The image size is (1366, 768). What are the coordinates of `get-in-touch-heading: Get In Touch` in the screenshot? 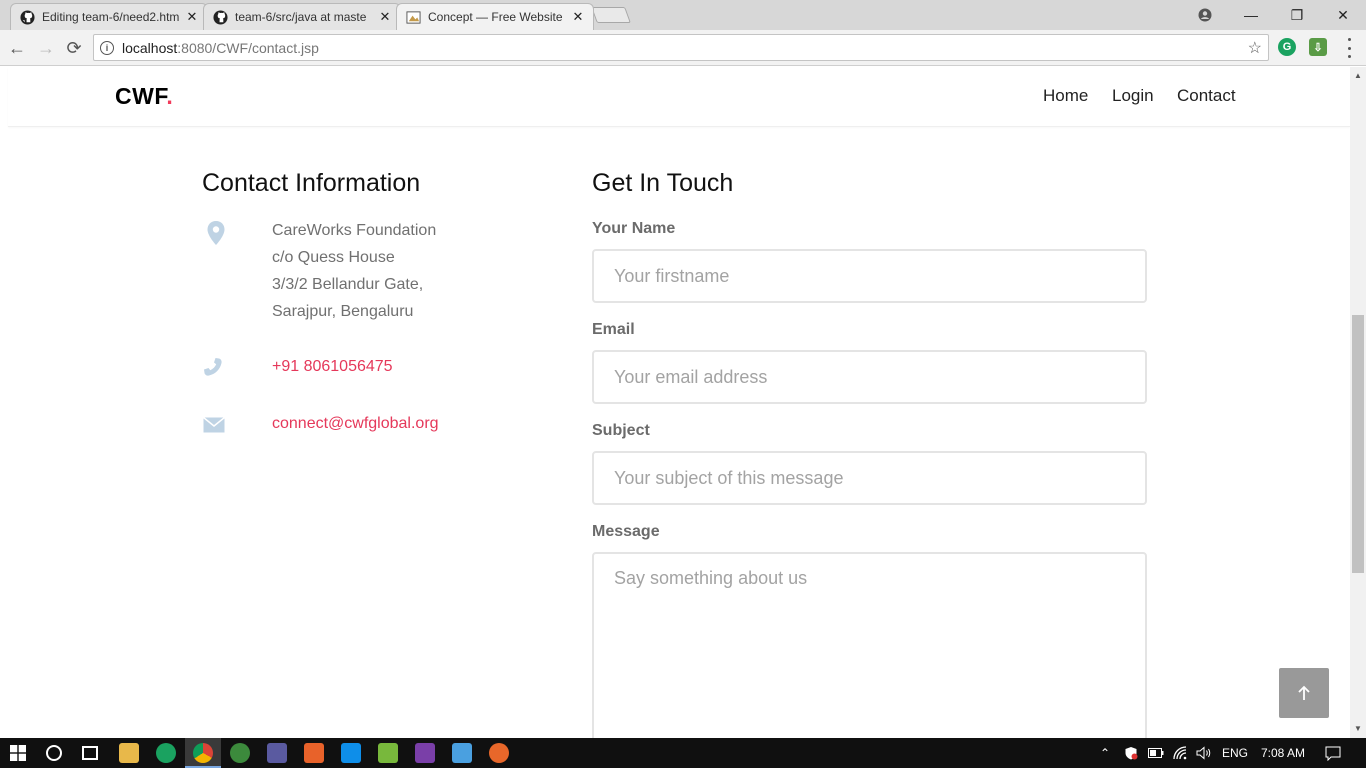 It's located at (663, 183).